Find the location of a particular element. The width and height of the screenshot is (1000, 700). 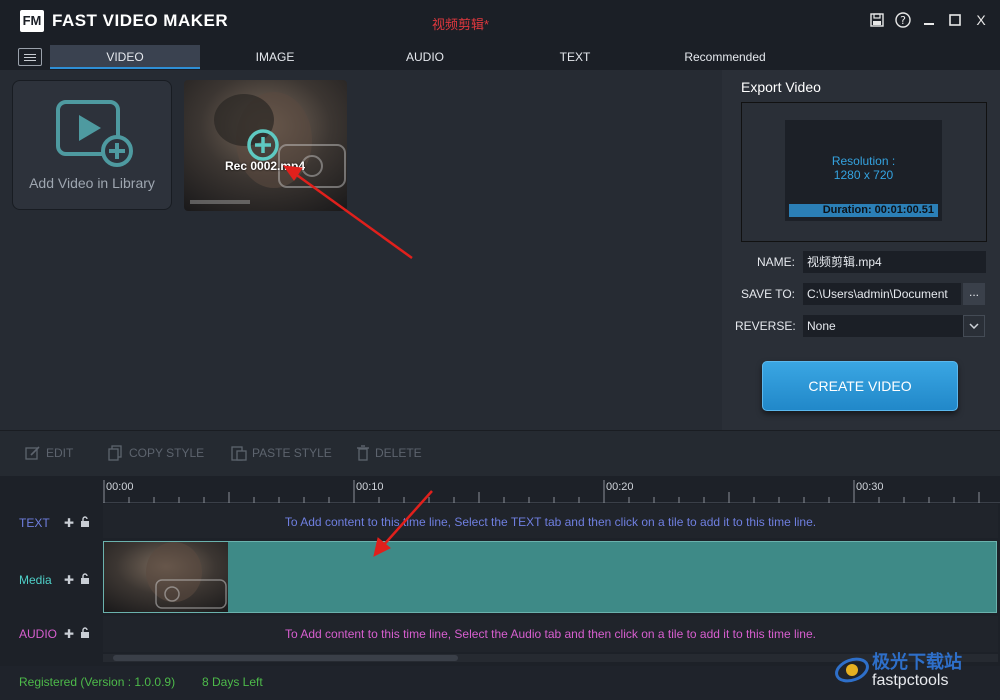

add-video-icon is located at coordinates (94, 133).